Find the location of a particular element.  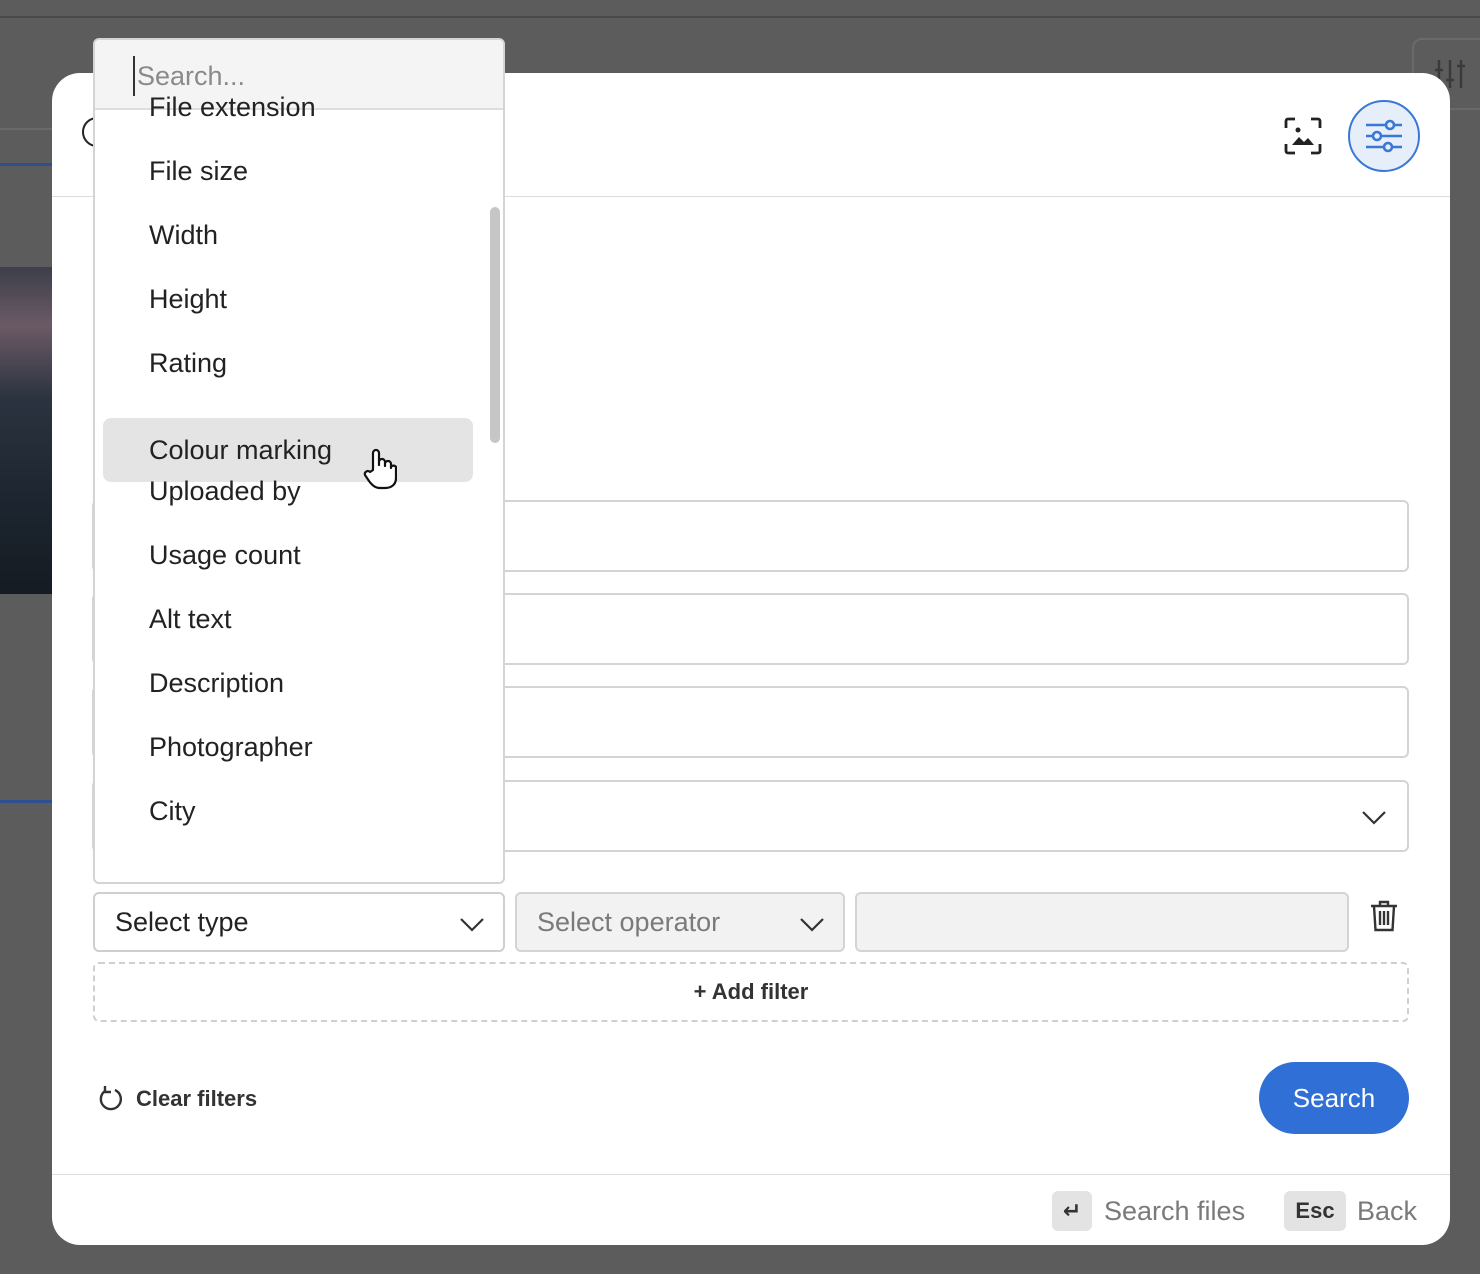

reset-icon is located at coordinates (111, 1098).